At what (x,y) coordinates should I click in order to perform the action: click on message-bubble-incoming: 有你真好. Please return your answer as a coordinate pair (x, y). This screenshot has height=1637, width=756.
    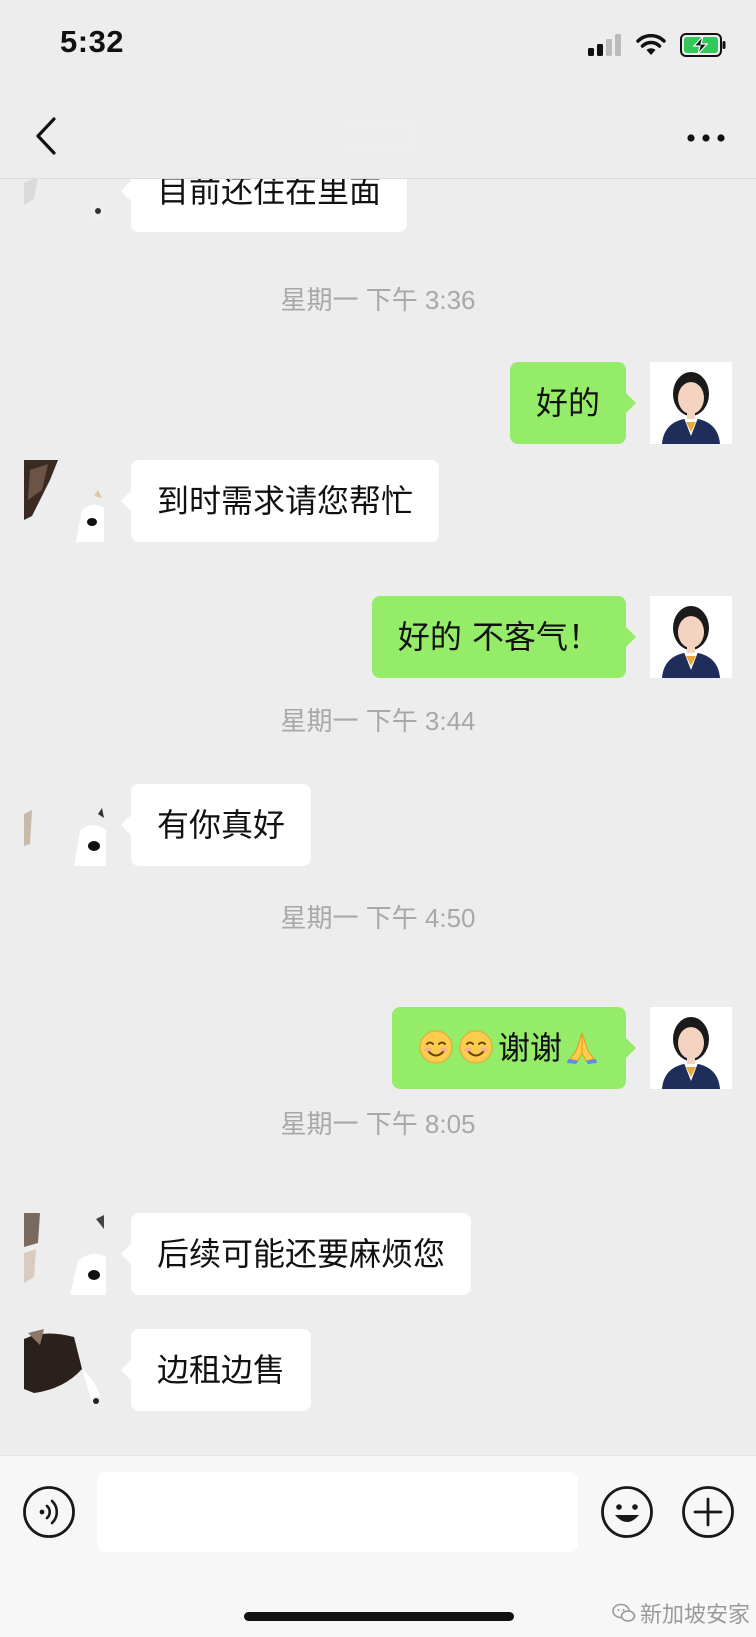
    Looking at the image, I should click on (216, 825).